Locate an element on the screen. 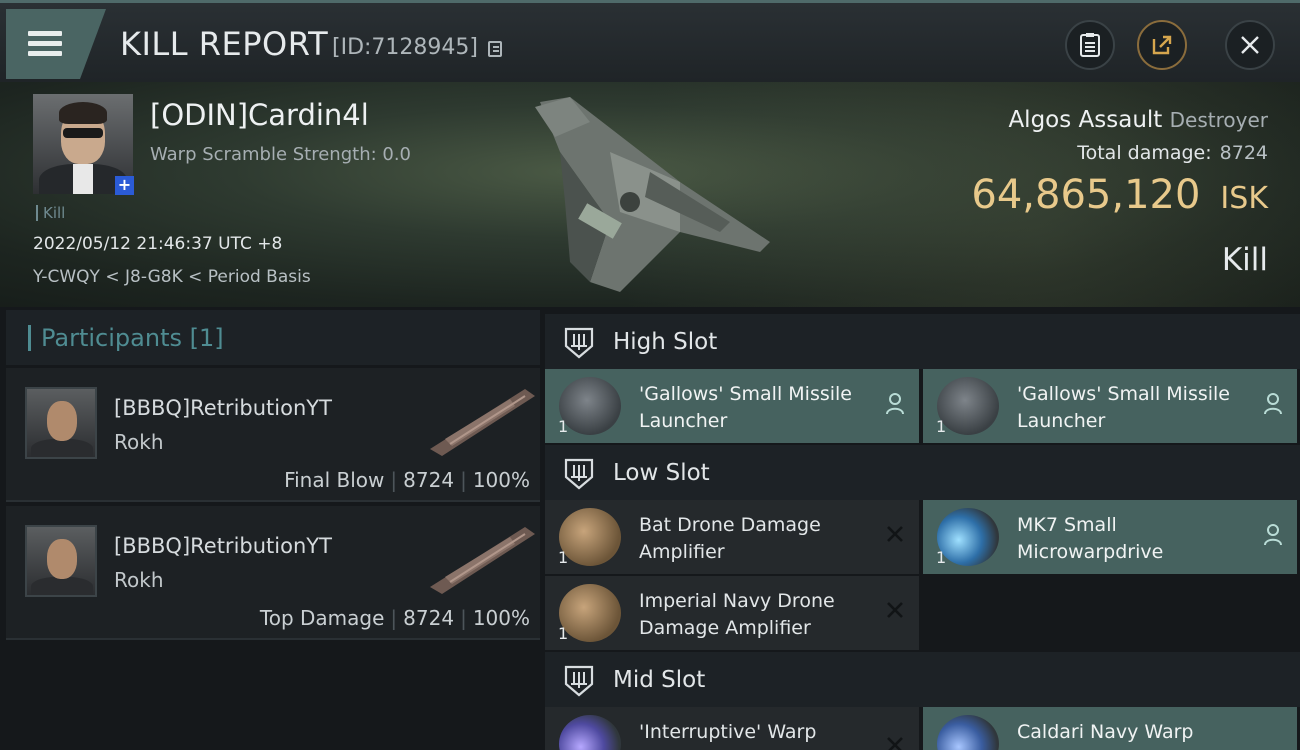 The width and height of the screenshot is (1300, 750). mid-slot-icon is located at coordinates (579, 681).